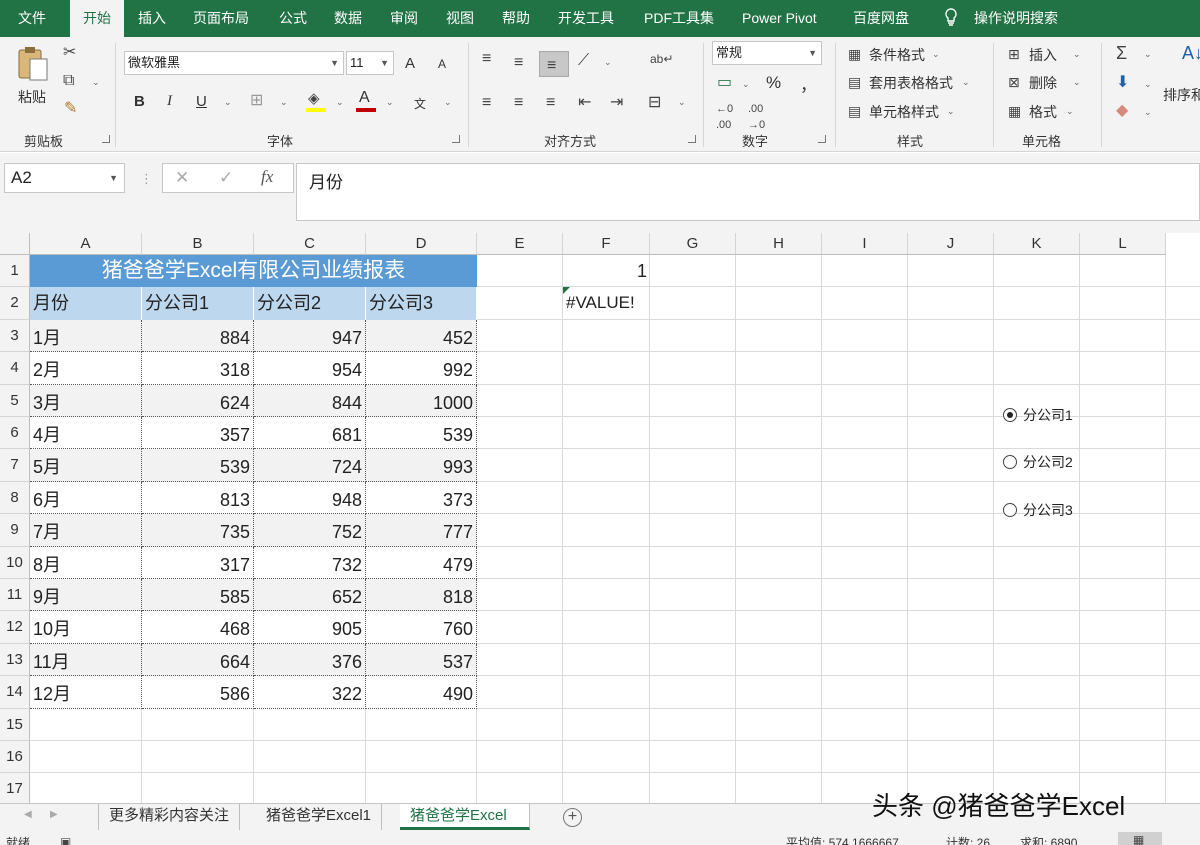 The height and width of the screenshot is (845, 1200). What do you see at coordinates (198, 433) in the screenshot?
I see `table-cell: 357` at bounding box center [198, 433].